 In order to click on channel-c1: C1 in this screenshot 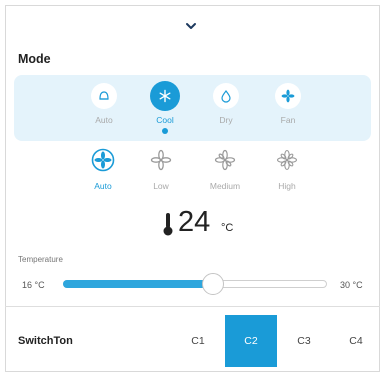, I will do `click(198, 341)`.